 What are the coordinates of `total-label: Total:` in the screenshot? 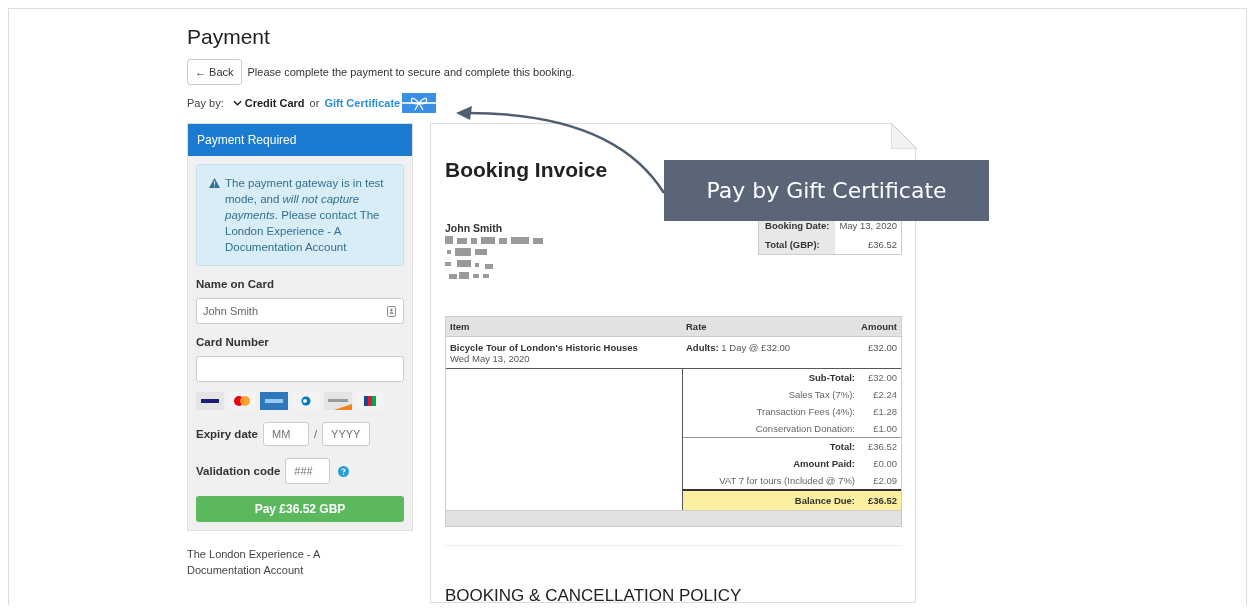 It's located at (842, 446).